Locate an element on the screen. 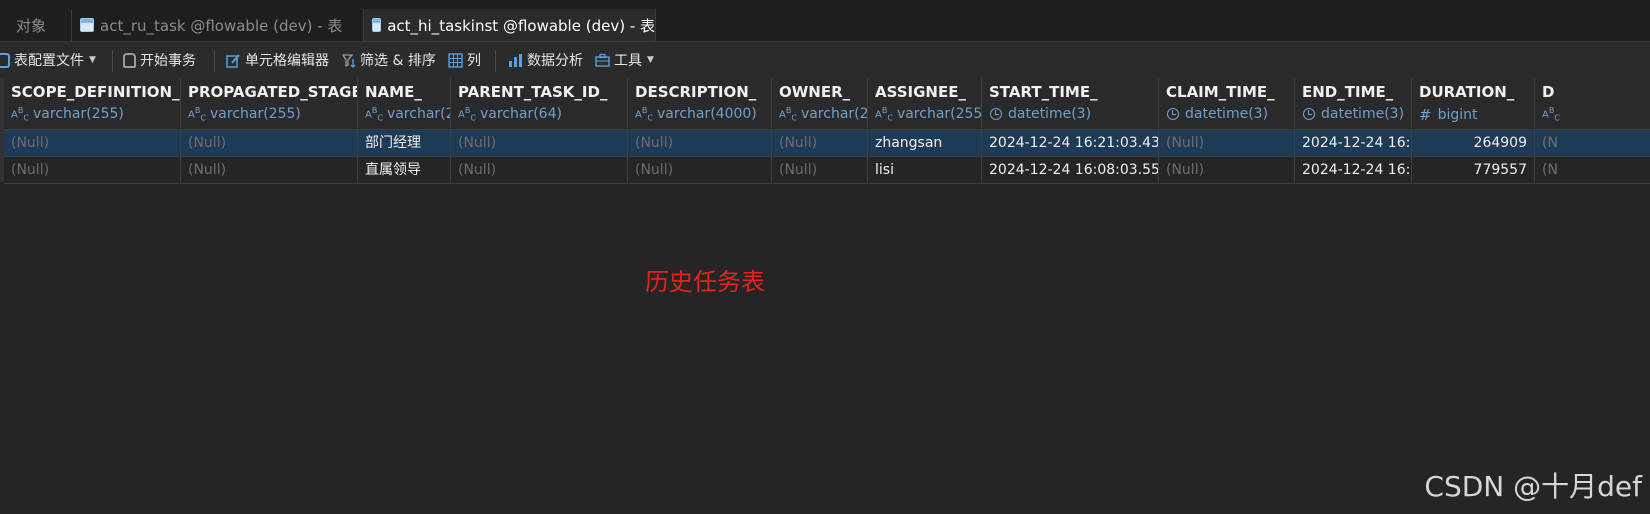 This screenshot has width=1650, height=514. column-header: PROPAGATED_STAGE ABC varchar(255) is located at coordinates (269, 104).